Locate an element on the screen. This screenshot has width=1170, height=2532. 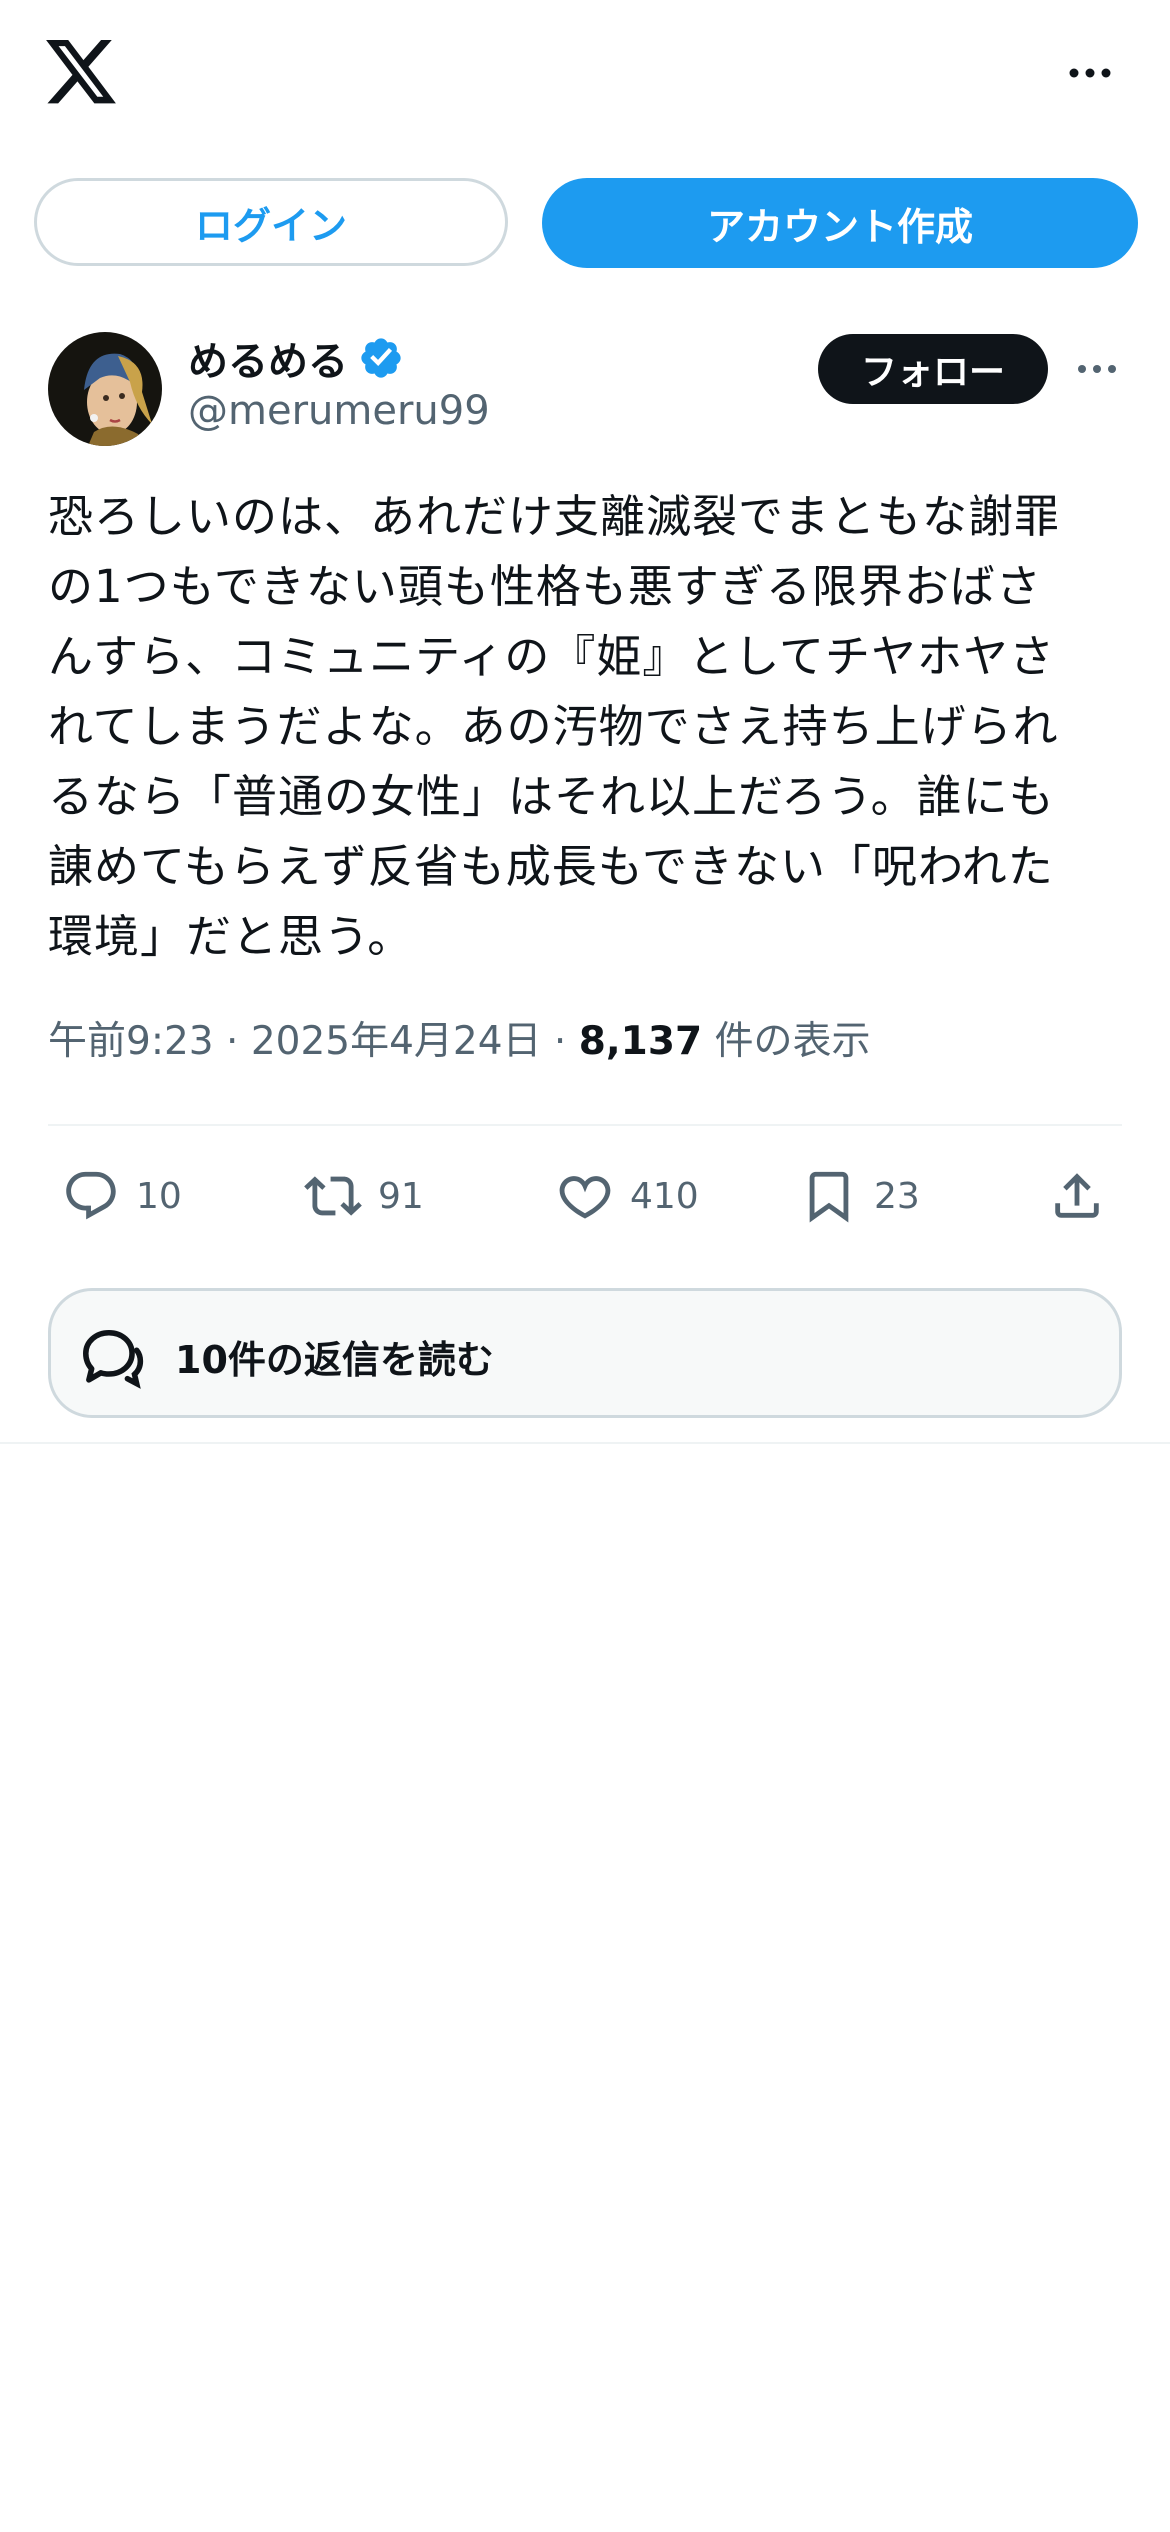
tweet-date: 2025年4月24日 is located at coordinates (396, 1041).